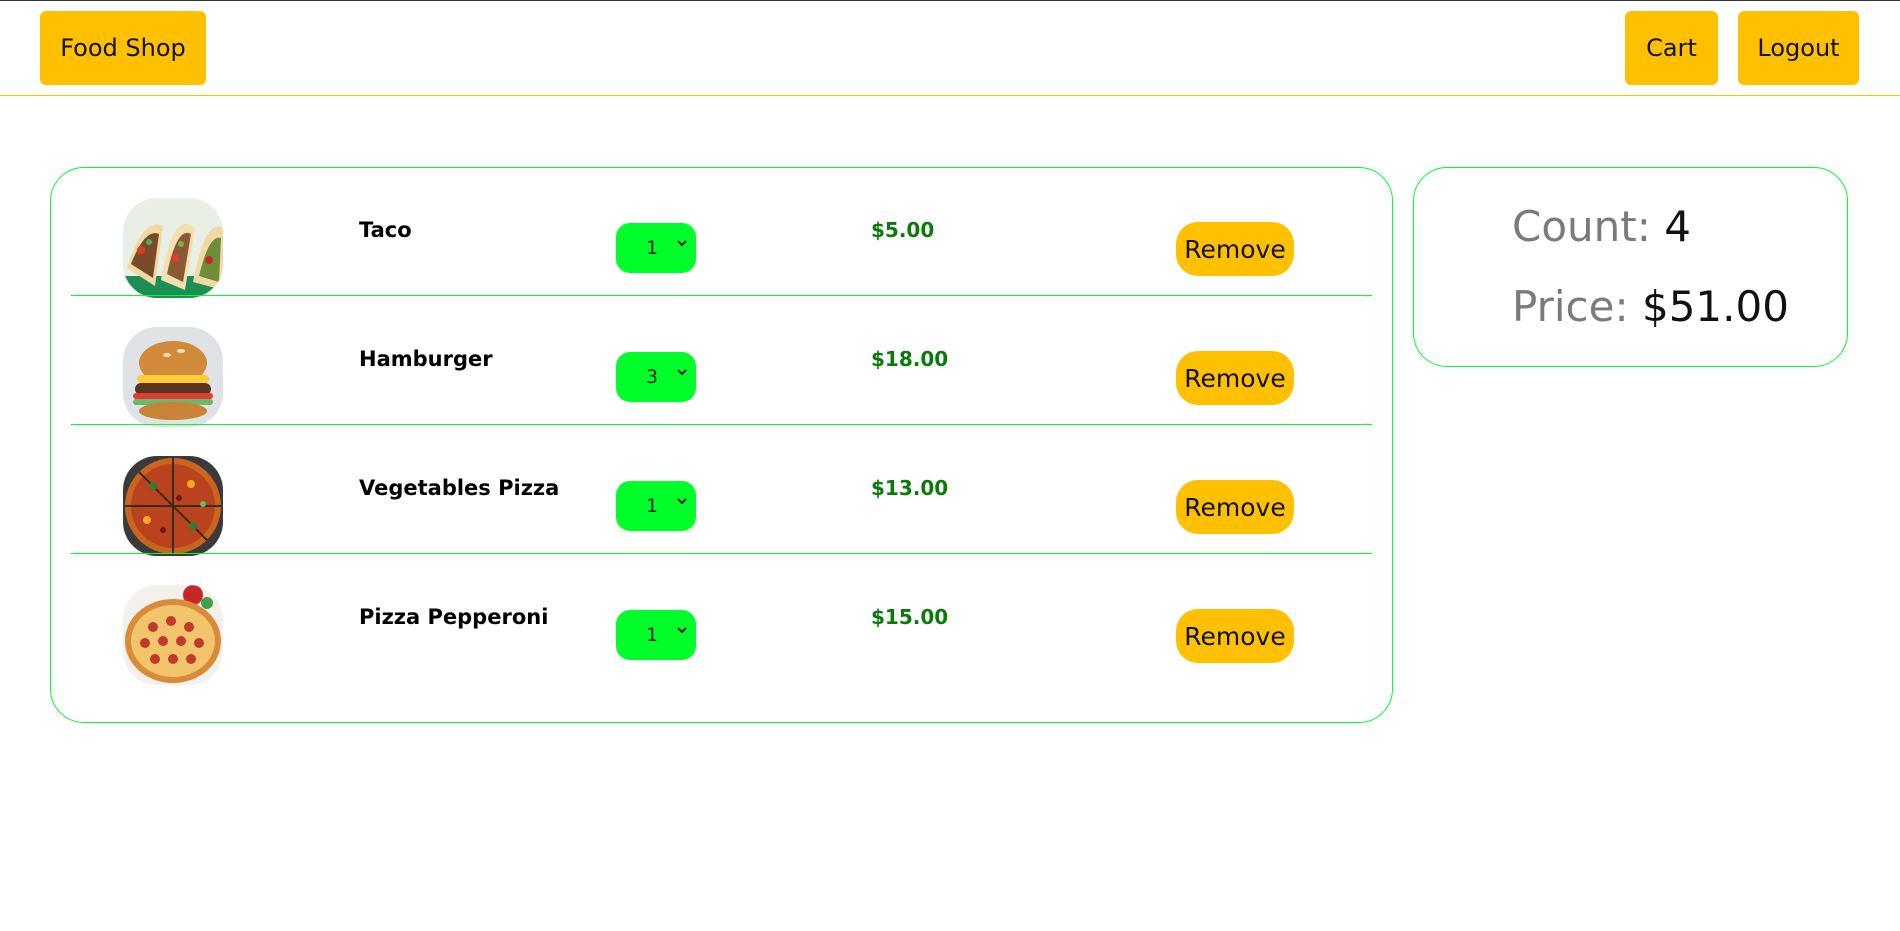 This screenshot has height=931, width=1900. Describe the element at coordinates (721, 362) in the screenshot. I see `cart-item-row: Hamburger 3 $18.00 Remove` at that location.